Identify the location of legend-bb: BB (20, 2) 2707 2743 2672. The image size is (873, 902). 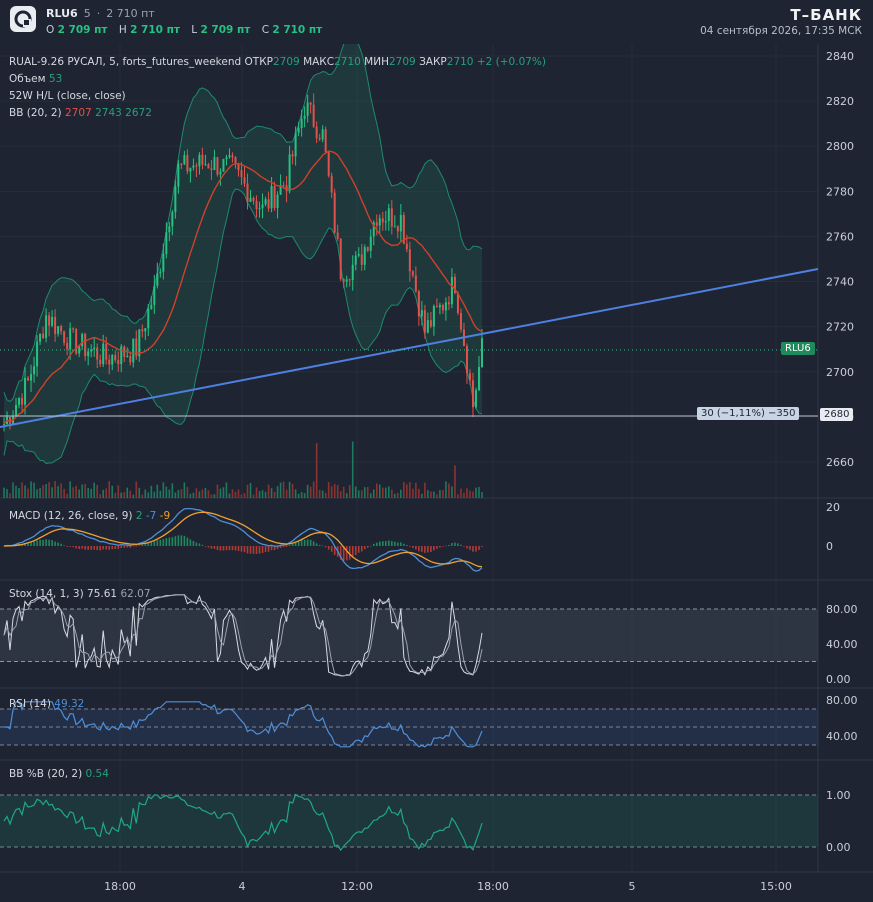
(80, 113).